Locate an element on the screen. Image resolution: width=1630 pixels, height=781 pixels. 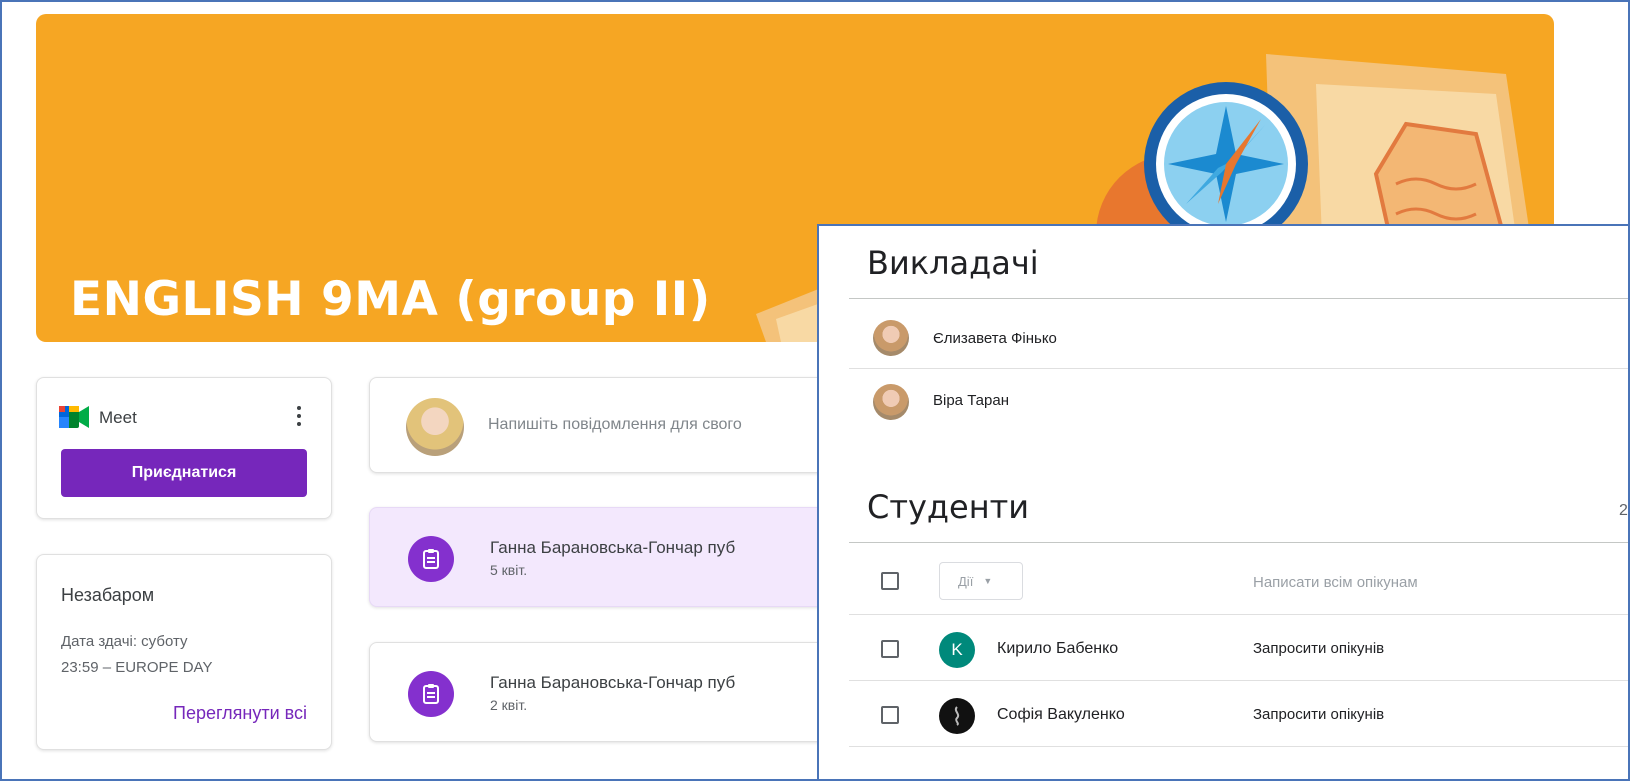
student-name: Софія Вакуленко is located at coordinates (1061, 714).